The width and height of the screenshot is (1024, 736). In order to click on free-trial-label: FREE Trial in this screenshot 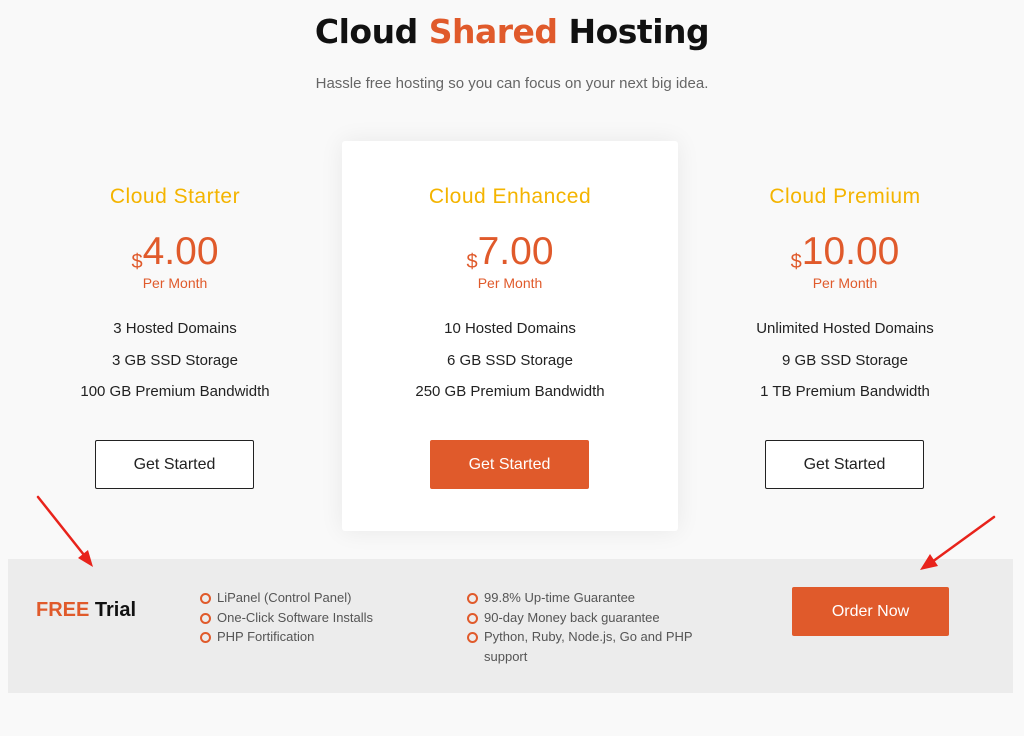, I will do `click(86, 610)`.